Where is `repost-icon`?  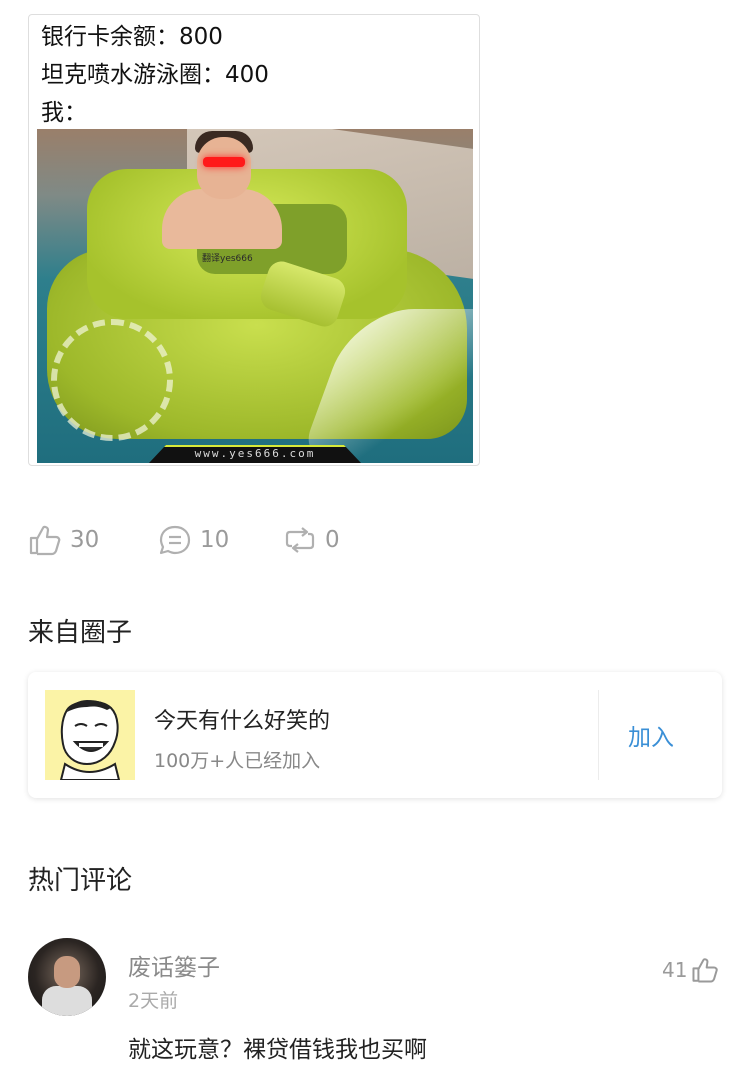
repost-icon is located at coordinates (300, 540).